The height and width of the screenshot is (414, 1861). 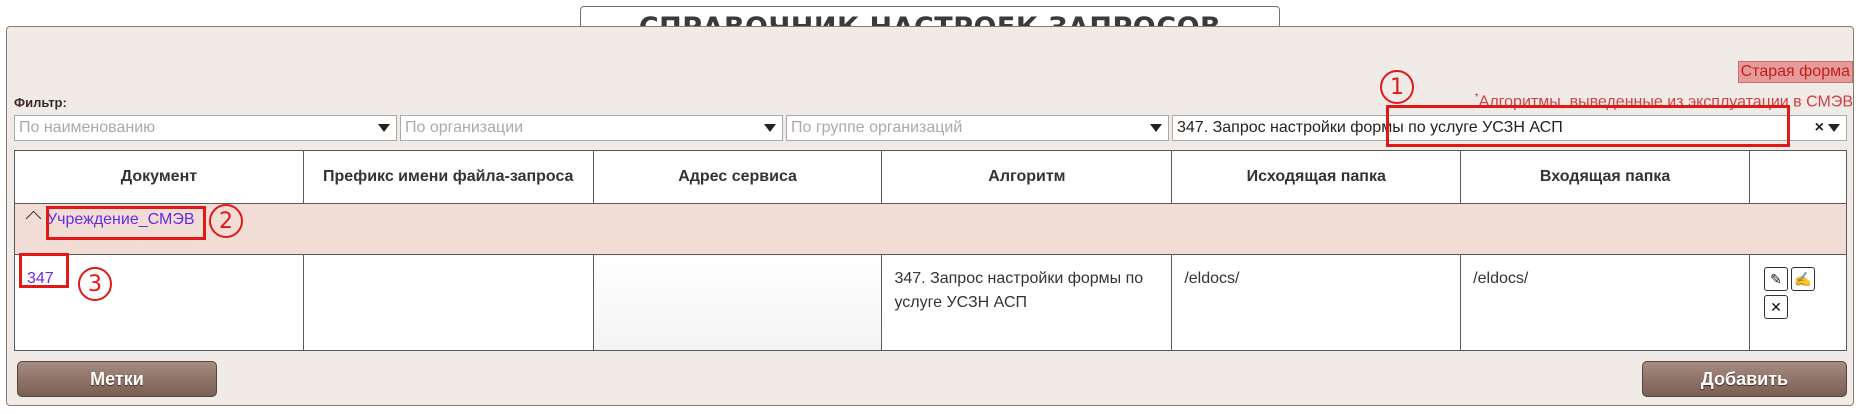 What do you see at coordinates (1316, 177) in the screenshot?
I see `column-header-out-folder: Исходящая папка` at bounding box center [1316, 177].